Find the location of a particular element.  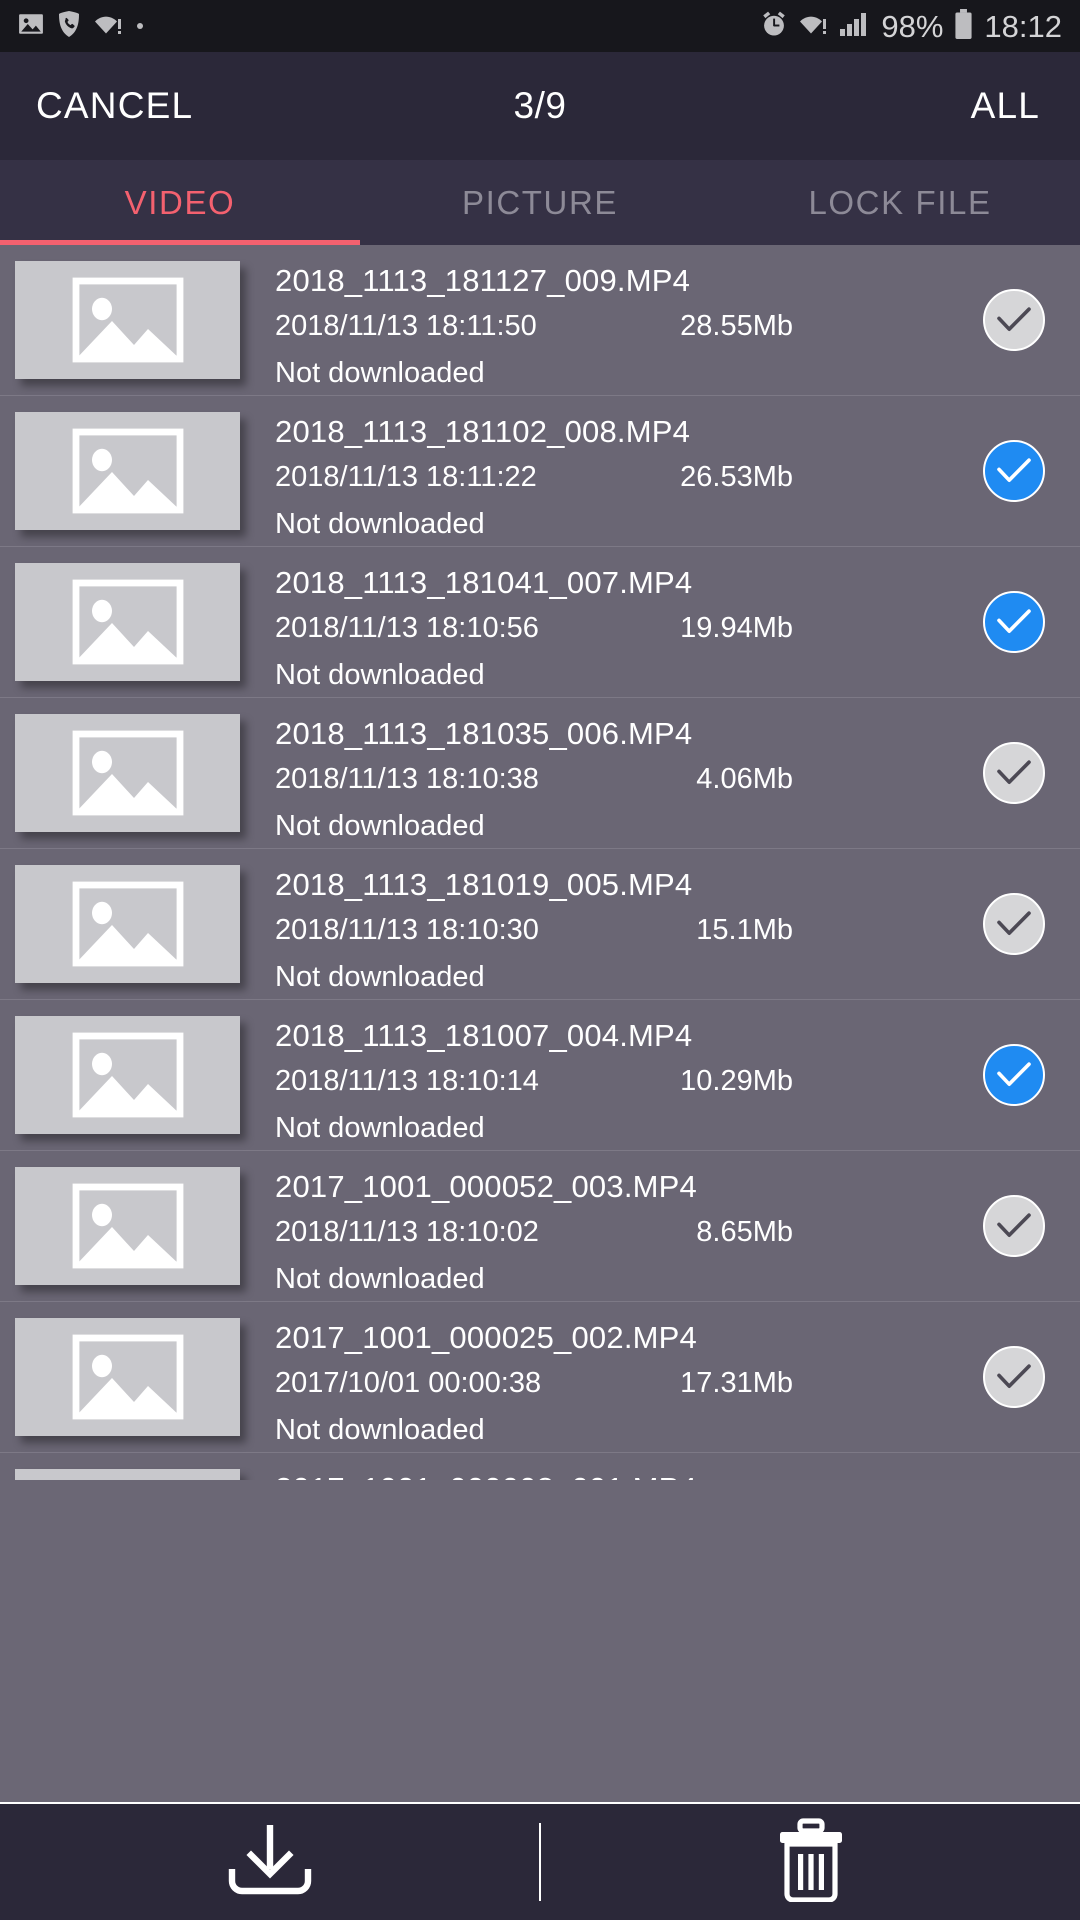

file-date-label: 2018/11/13 18:10:30 is located at coordinates (407, 929).